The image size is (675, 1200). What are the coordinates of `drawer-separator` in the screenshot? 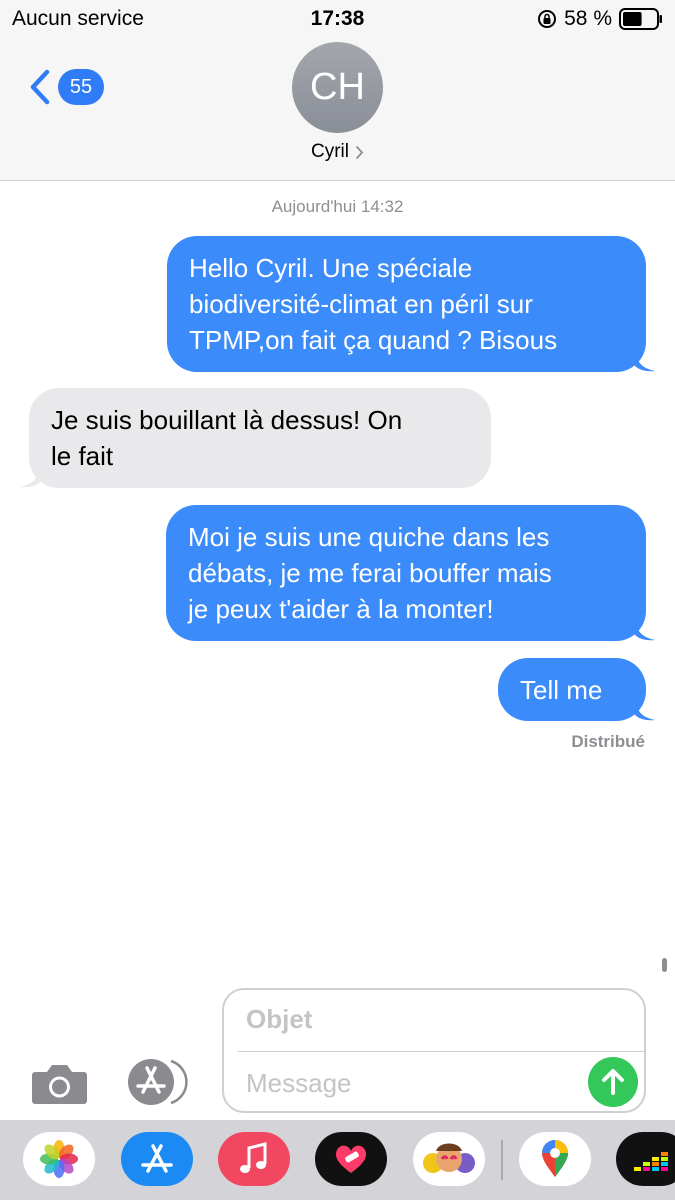 It's located at (502, 1160).